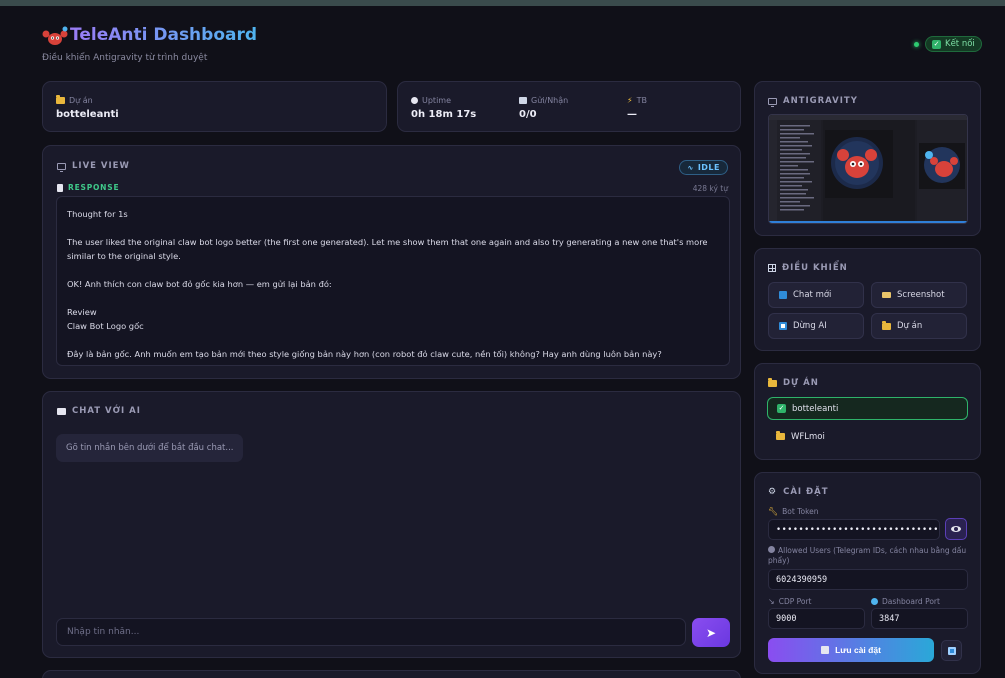  Describe the element at coordinates (97, 214) in the screenshot. I see `response-line: Thought for 1s` at that location.